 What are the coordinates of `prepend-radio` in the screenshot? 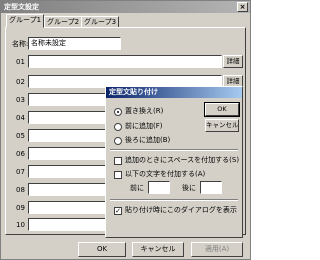 It's located at (118, 127).